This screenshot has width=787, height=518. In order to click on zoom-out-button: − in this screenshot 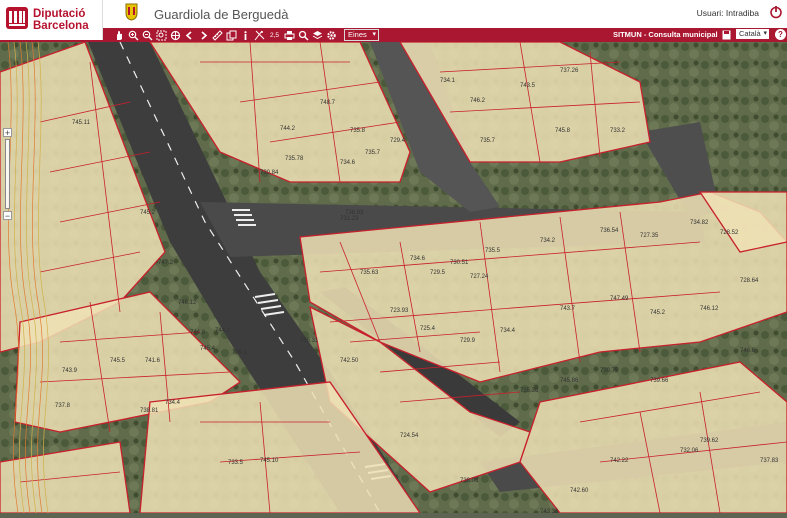, I will do `click(7, 216)`.